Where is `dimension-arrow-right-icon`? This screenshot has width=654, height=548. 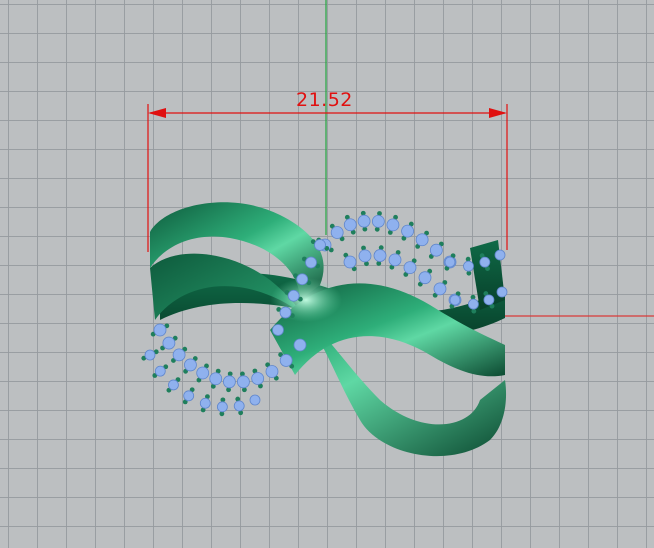
dimension-arrow-right-icon is located at coordinates (498, 113).